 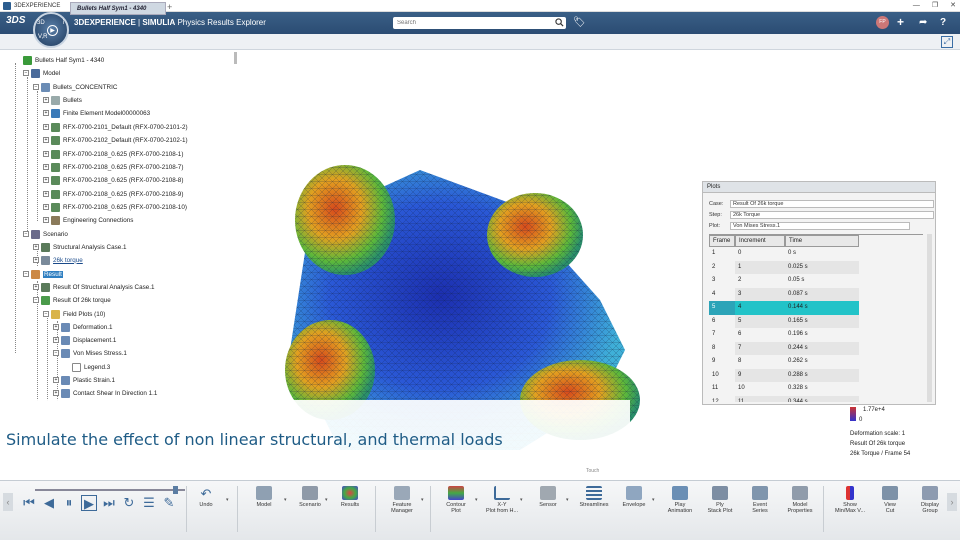 What do you see at coordinates (91, 367) in the screenshot?
I see `tree-legend: Legend.3` at bounding box center [91, 367].